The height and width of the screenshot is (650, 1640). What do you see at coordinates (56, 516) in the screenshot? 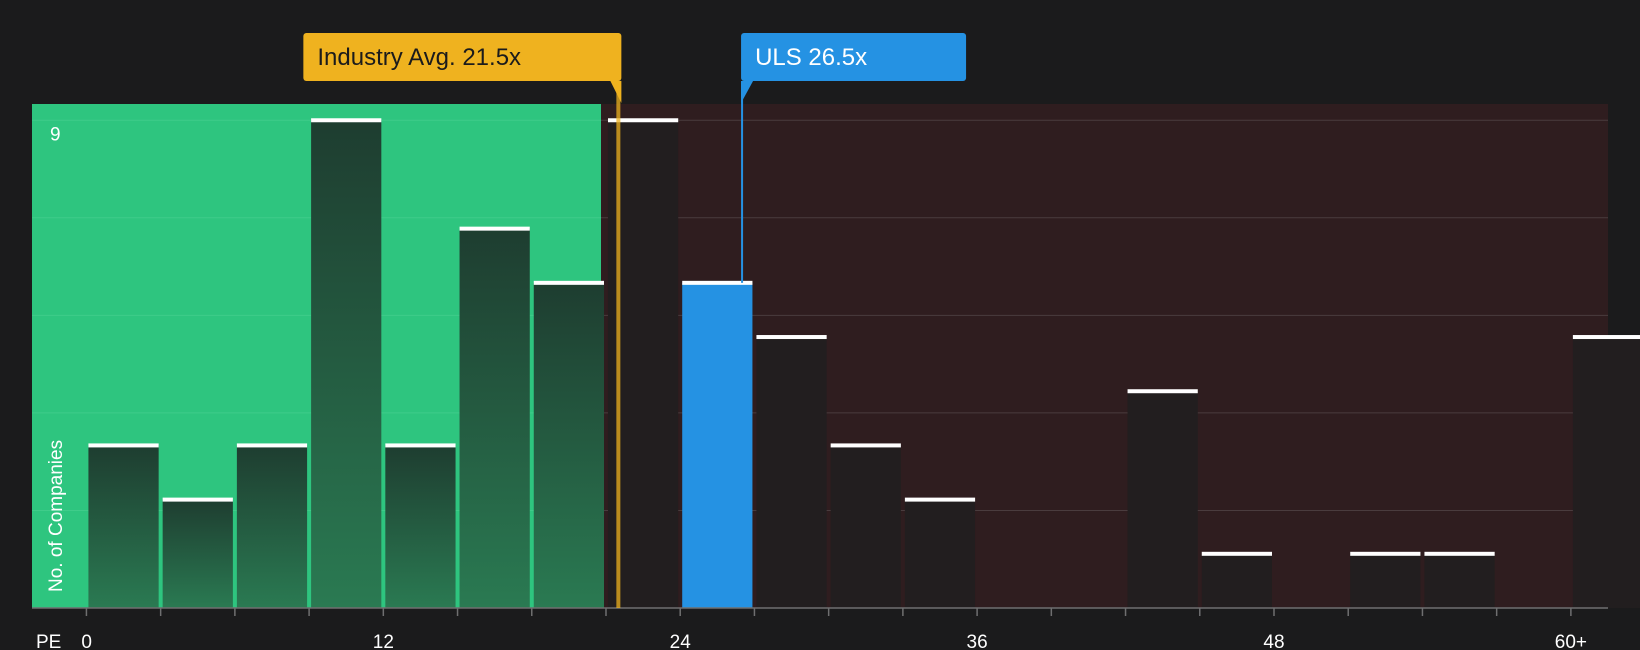
I see `y-axis-title: No. of Companies` at bounding box center [56, 516].